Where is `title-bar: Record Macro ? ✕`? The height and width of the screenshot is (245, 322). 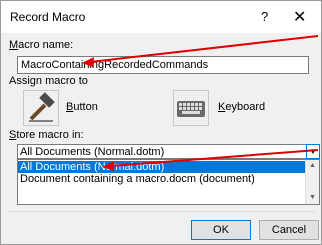
title-bar: Record Macro ? ✕ is located at coordinates (161, 17).